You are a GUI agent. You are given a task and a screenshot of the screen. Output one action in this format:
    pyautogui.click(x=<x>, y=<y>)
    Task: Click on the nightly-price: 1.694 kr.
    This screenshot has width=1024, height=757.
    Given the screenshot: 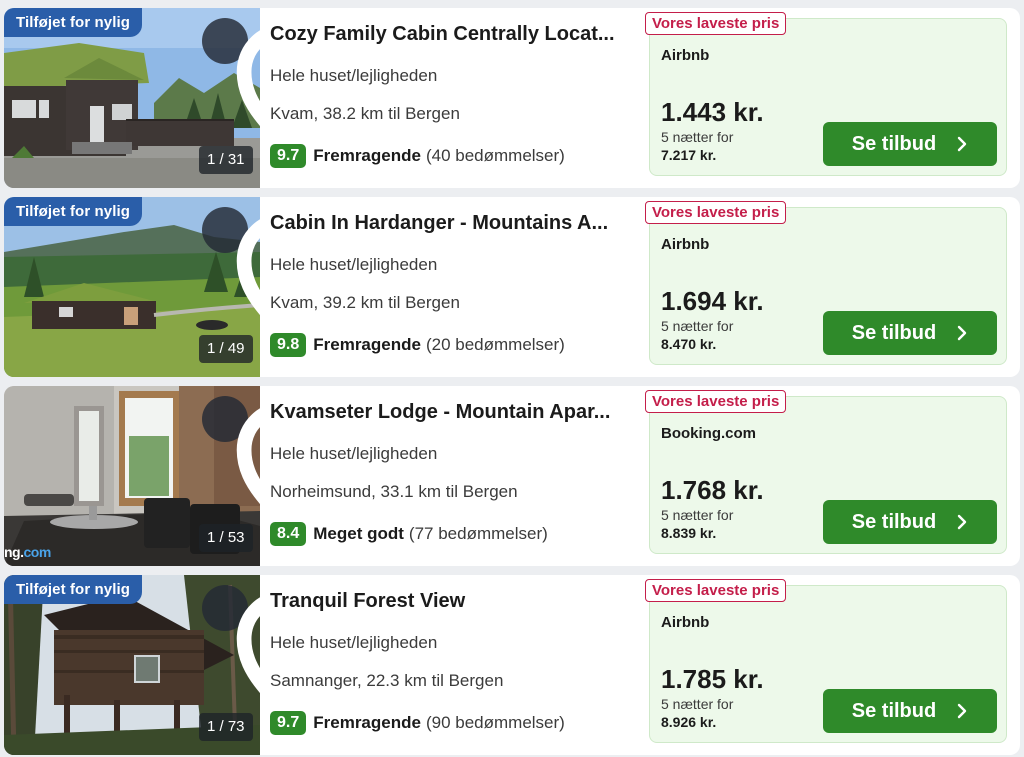 What is the action you would take?
    pyautogui.click(x=712, y=301)
    